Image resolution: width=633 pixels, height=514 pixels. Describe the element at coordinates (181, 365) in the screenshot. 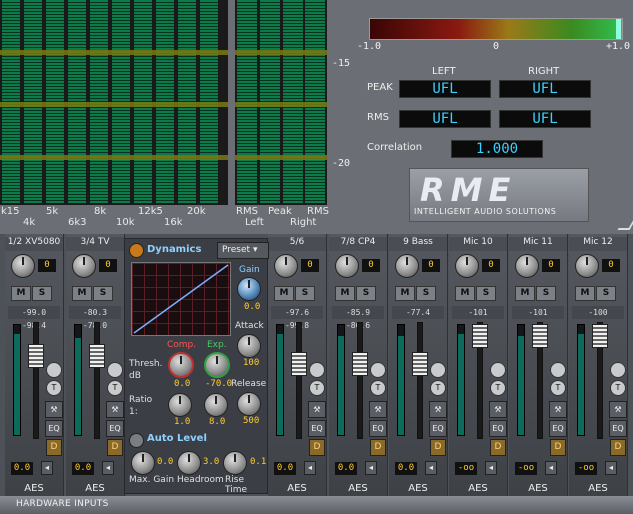

I see `compressor-threshold-knob` at that location.